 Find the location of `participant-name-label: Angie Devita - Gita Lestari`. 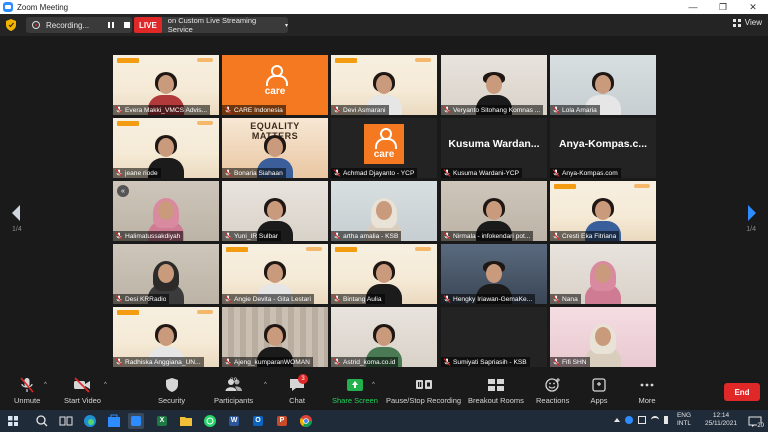

participant-name-label: Angie Devita - Gita Lestari is located at coordinates (268, 299).